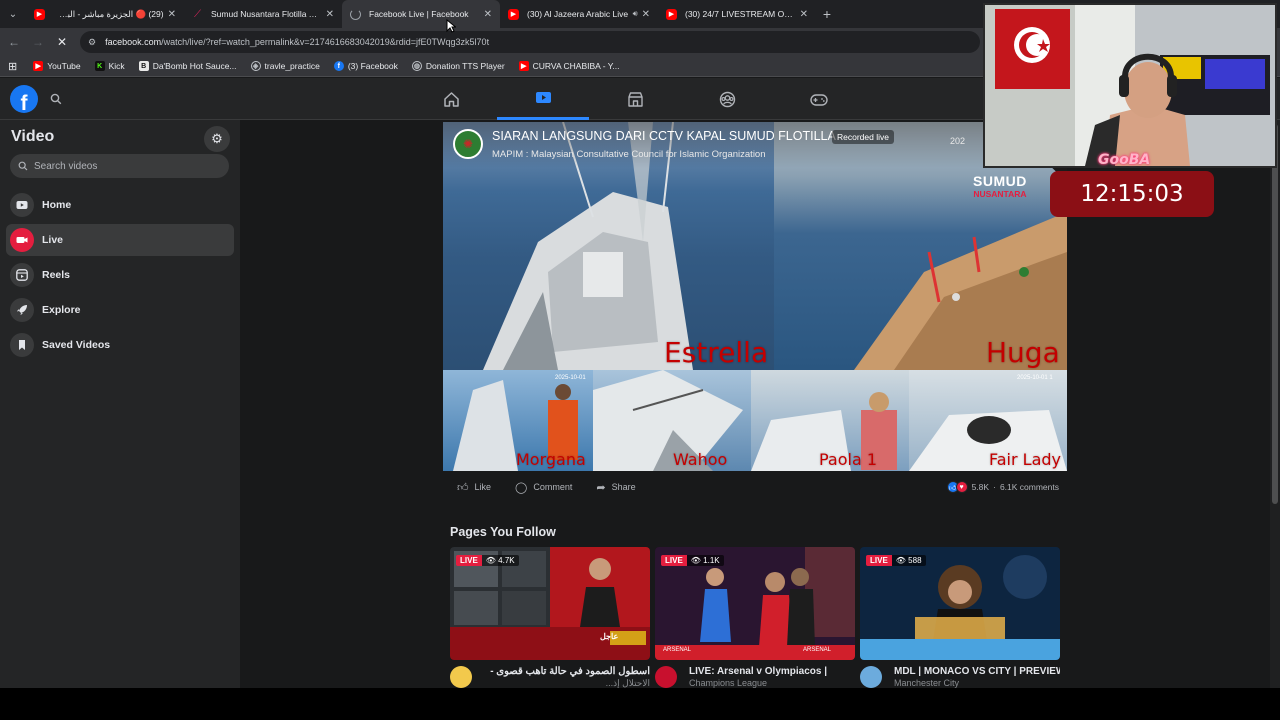 The image size is (1280, 720). I want to click on card-title: LIVE: Arsenal v Olympiacos |, so click(772, 672).